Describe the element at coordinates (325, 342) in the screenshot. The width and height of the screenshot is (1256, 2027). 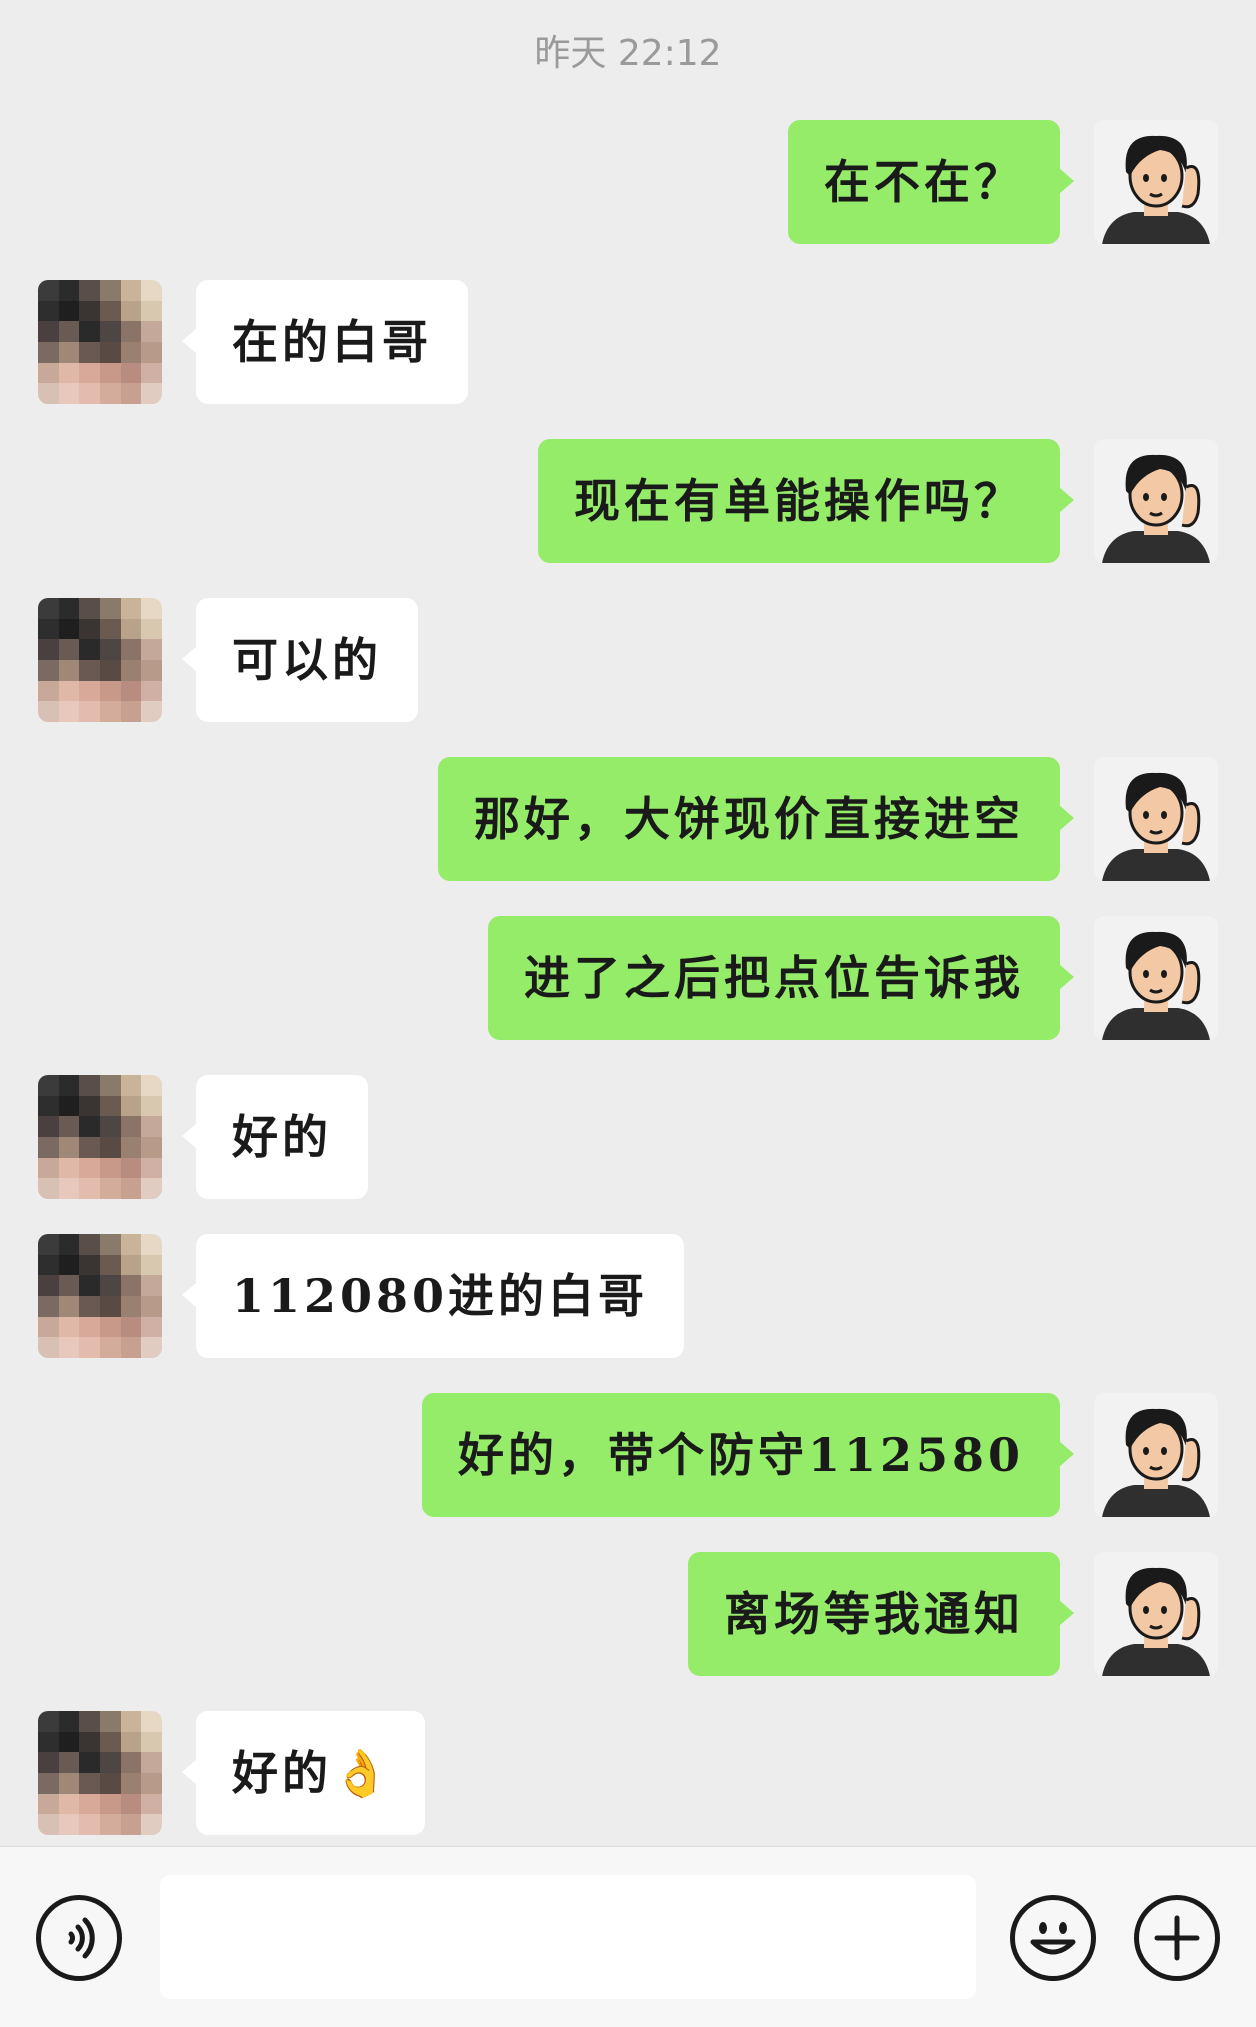
I see `message-bubble-incoming: 在的白哥` at that location.